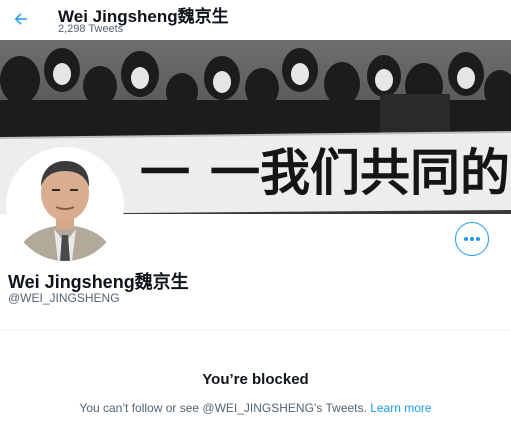 The image size is (511, 423). I want to click on header-tweet-count: 2,298 Tweets, so click(91, 29).